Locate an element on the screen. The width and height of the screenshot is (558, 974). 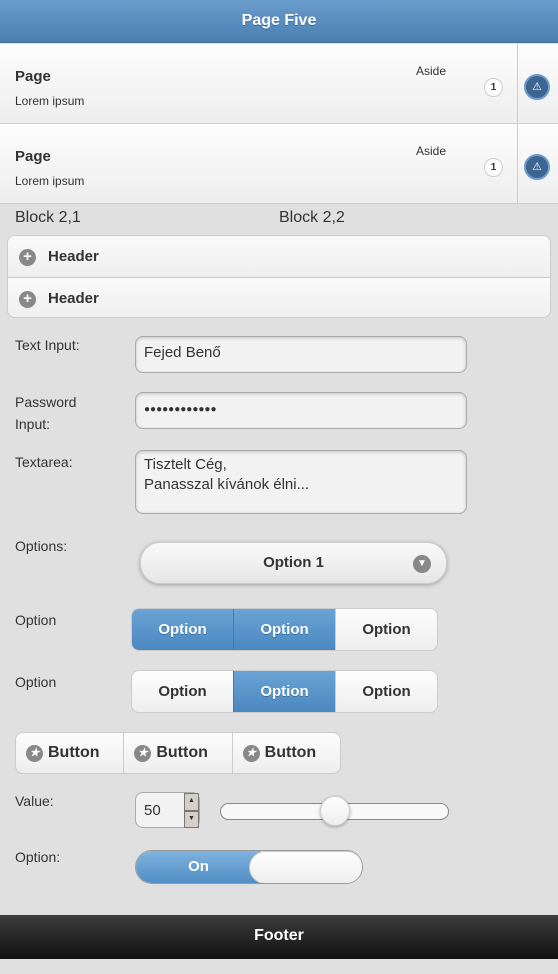
text-input-label: Text Input: is located at coordinates (47, 345).